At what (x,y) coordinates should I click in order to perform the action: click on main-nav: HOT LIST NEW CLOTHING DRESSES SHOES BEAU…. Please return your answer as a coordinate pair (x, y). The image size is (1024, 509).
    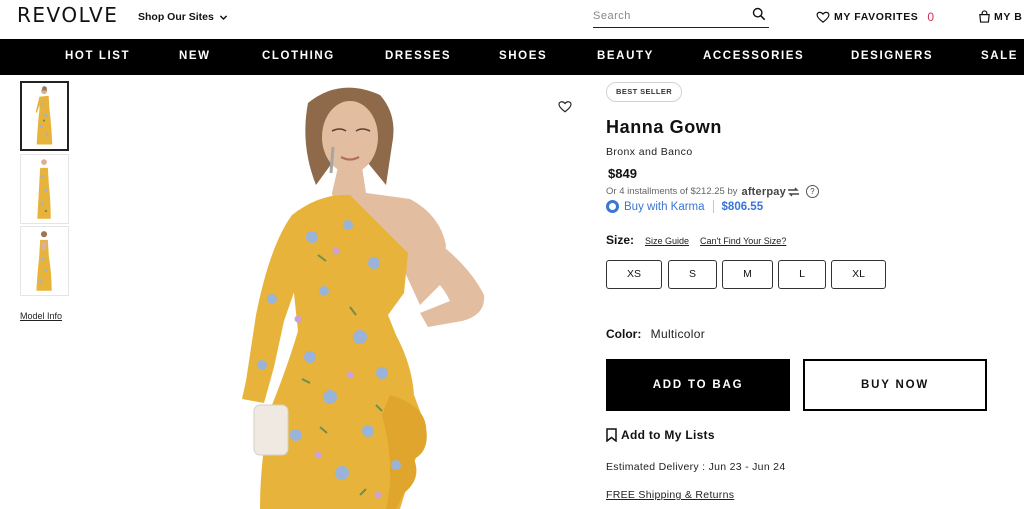
    Looking at the image, I should click on (512, 57).